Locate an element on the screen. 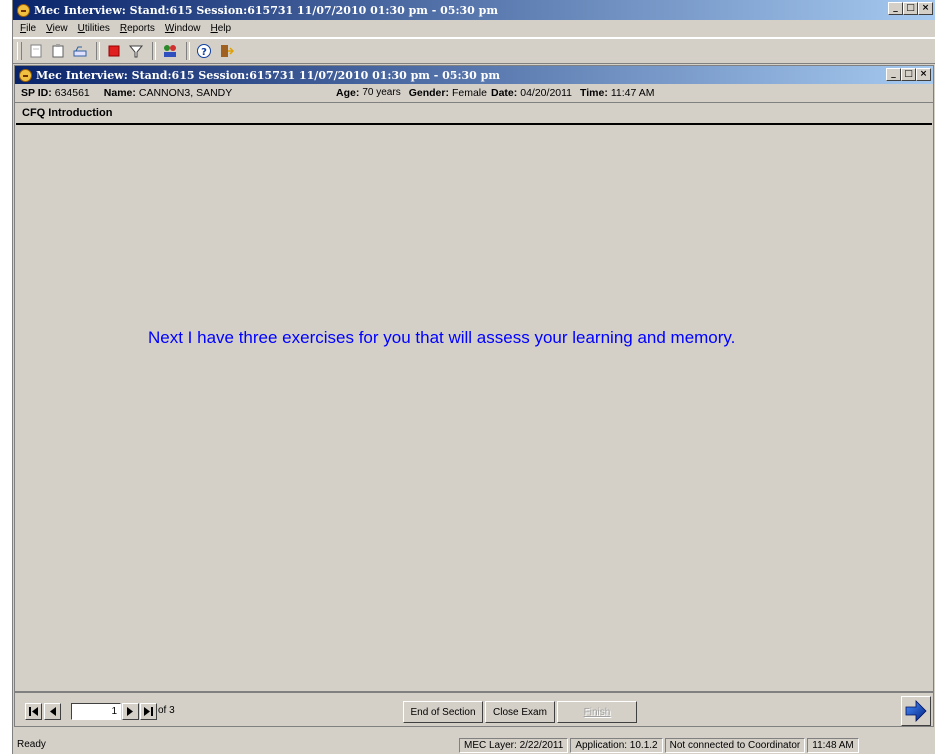 Image resolution: width=935 pixels, height=754 pixels. interview-window-controls: _ □ × is located at coordinates (908, 74).